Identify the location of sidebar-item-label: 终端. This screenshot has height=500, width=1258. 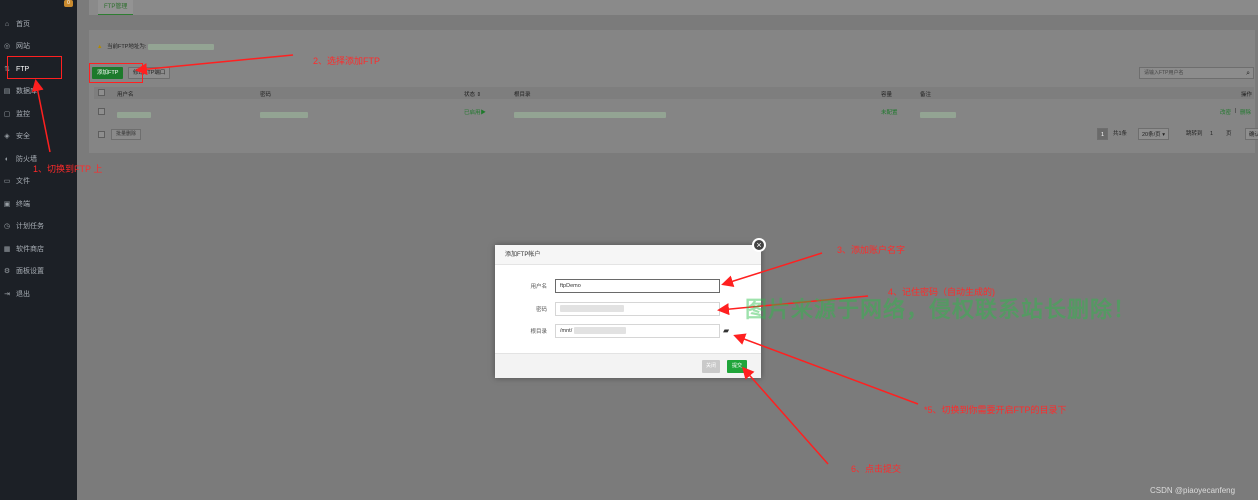
(23, 204).